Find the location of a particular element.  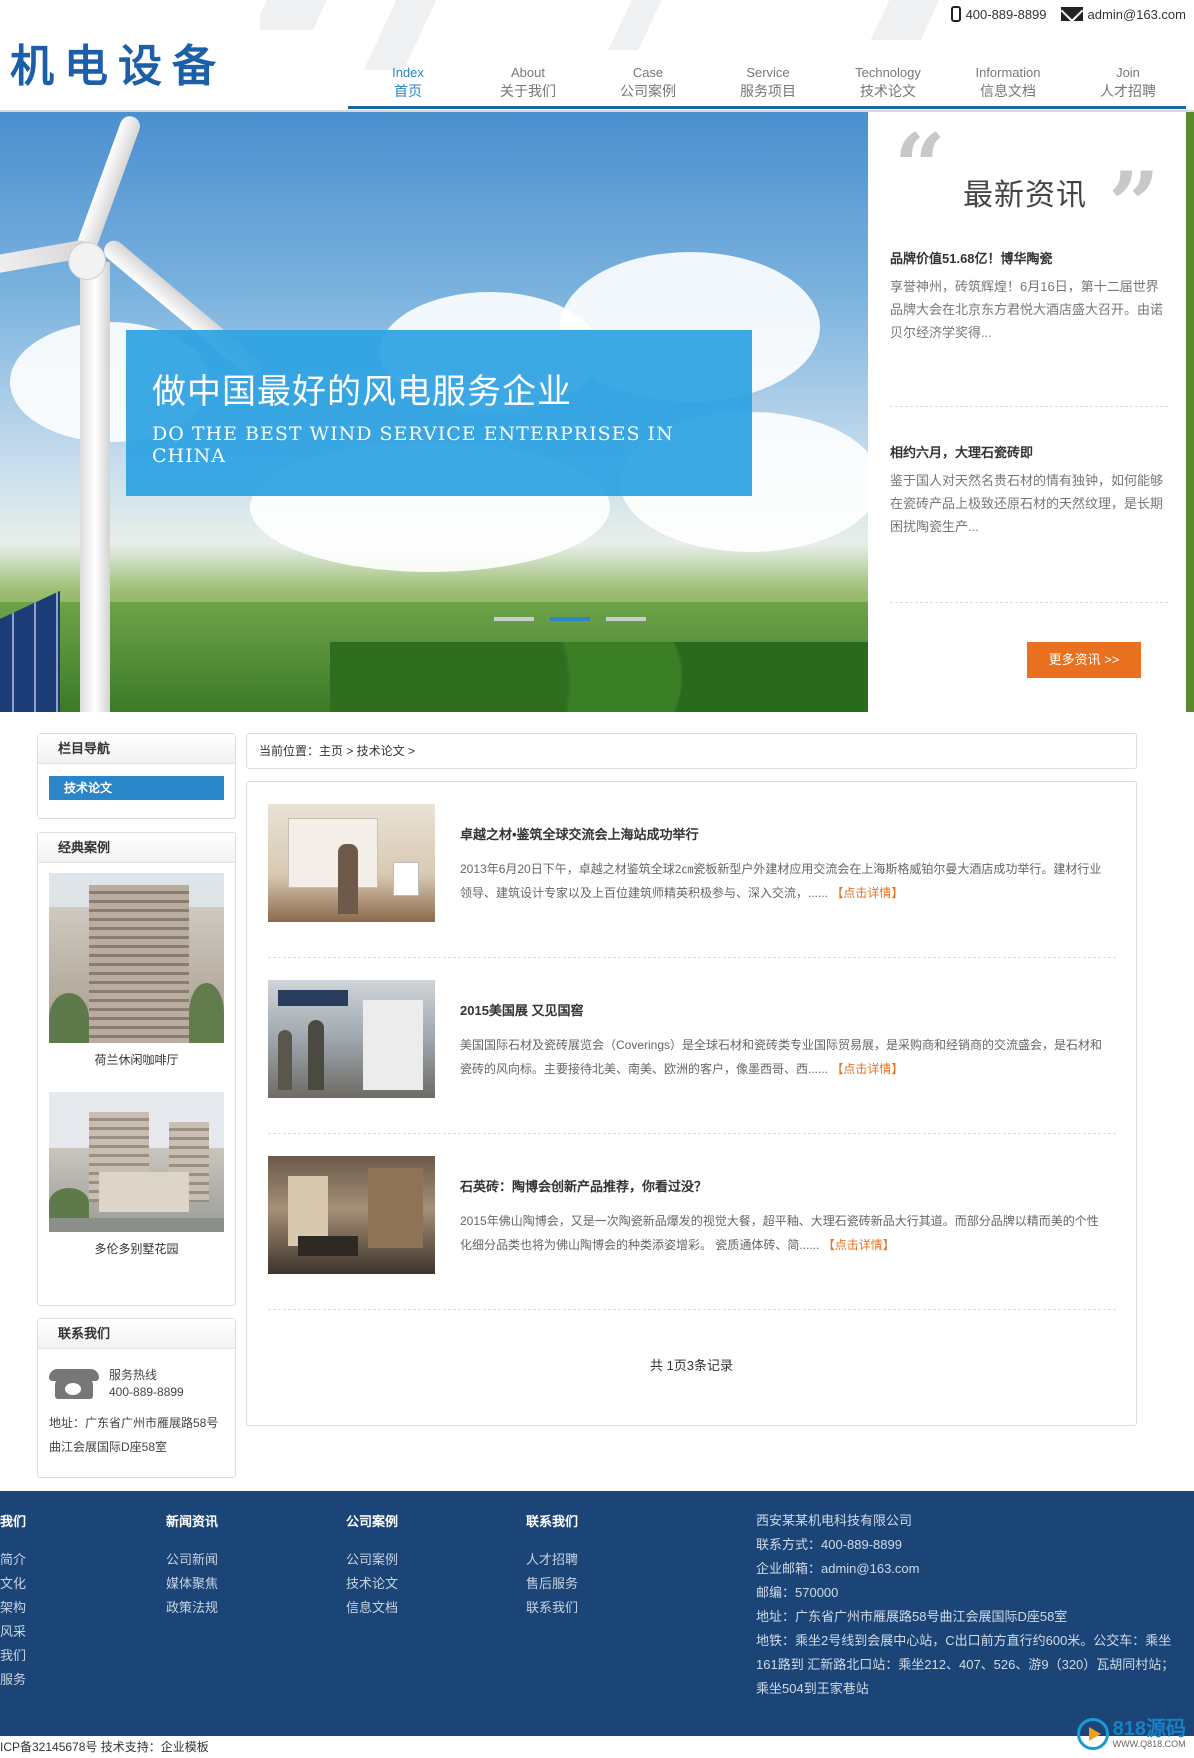

contact-title: 联系我们 is located at coordinates (136, 1334).